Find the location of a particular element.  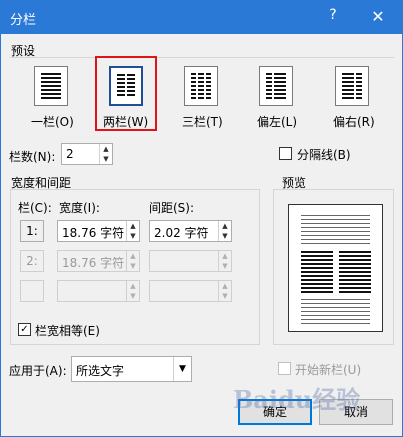

width-spinner-2: 18.76 字符 ▲ ▼ is located at coordinates (98, 261).